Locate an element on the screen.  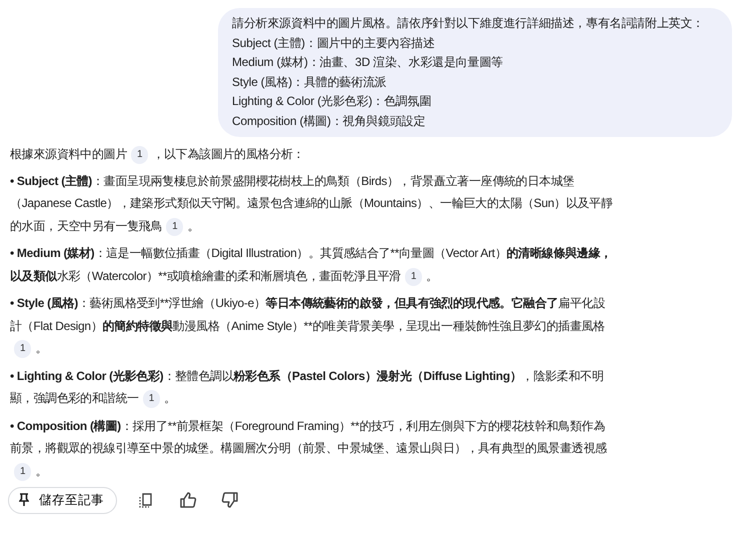
bullet-paragraph: • Subject (主體)：畫面呈現兩隻棲息於前景盛開櫻花樹枝上的鳥類（Birds），背景矗立著一座傳統的日本城堡（Japanese Castle），建築形式類似天守閣。遠景包含連綿的山脈（Mountains）、一輪巨大的太陽（Sun）以及平靜的水面，天空中另有一隻飛鳥 1 。 is located at coordinates (313, 203).